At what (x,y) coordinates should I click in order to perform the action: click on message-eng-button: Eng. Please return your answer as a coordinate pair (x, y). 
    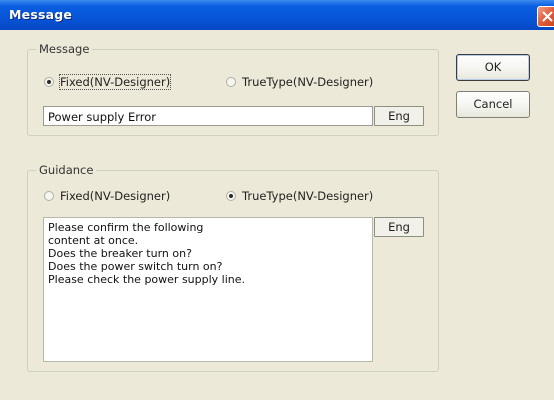
    Looking at the image, I should click on (399, 116).